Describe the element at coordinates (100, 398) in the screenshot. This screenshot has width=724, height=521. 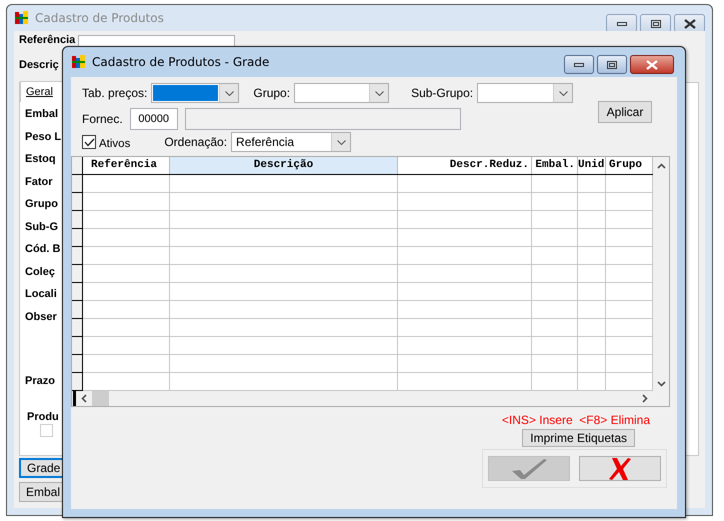
I see `scroll-thumb` at that location.